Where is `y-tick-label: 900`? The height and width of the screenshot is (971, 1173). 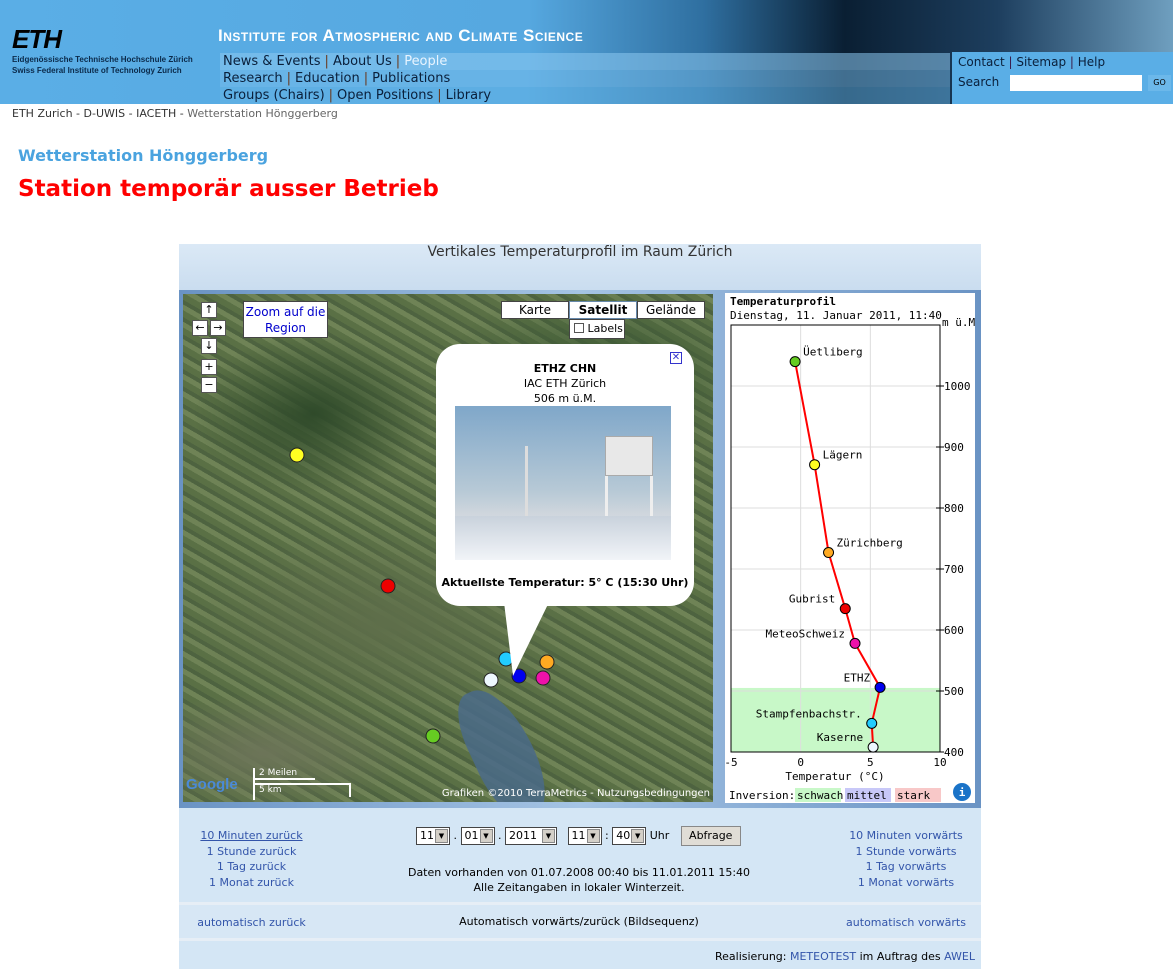
y-tick-label: 900 is located at coordinates (954, 447).